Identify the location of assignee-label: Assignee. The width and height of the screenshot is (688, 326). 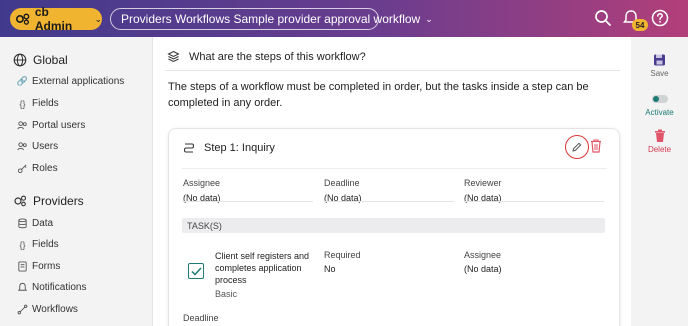
(202, 183).